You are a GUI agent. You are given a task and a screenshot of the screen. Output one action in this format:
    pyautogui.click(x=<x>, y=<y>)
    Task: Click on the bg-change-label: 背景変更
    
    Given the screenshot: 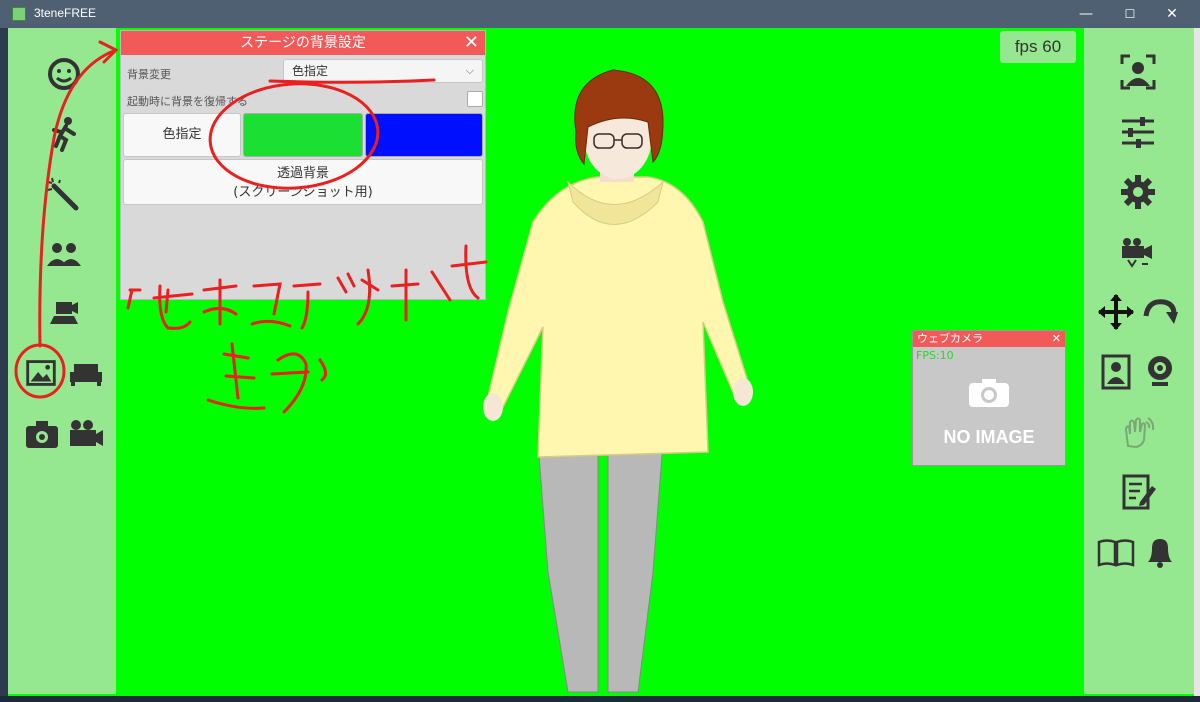 What is the action you would take?
    pyautogui.click(x=149, y=74)
    